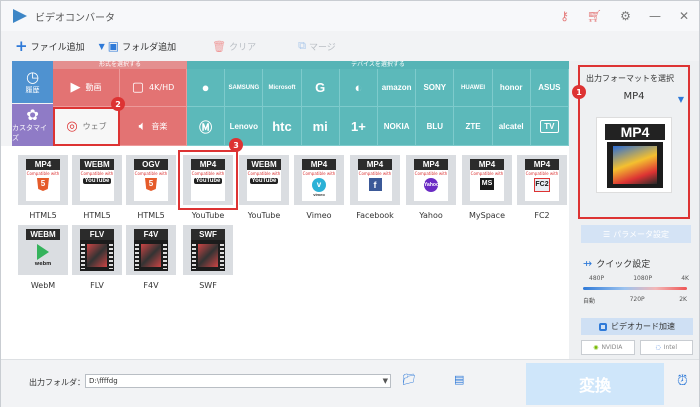  What do you see at coordinates (487, 184) in the screenshot?
I see `myspace-icon: MS` at bounding box center [487, 184].